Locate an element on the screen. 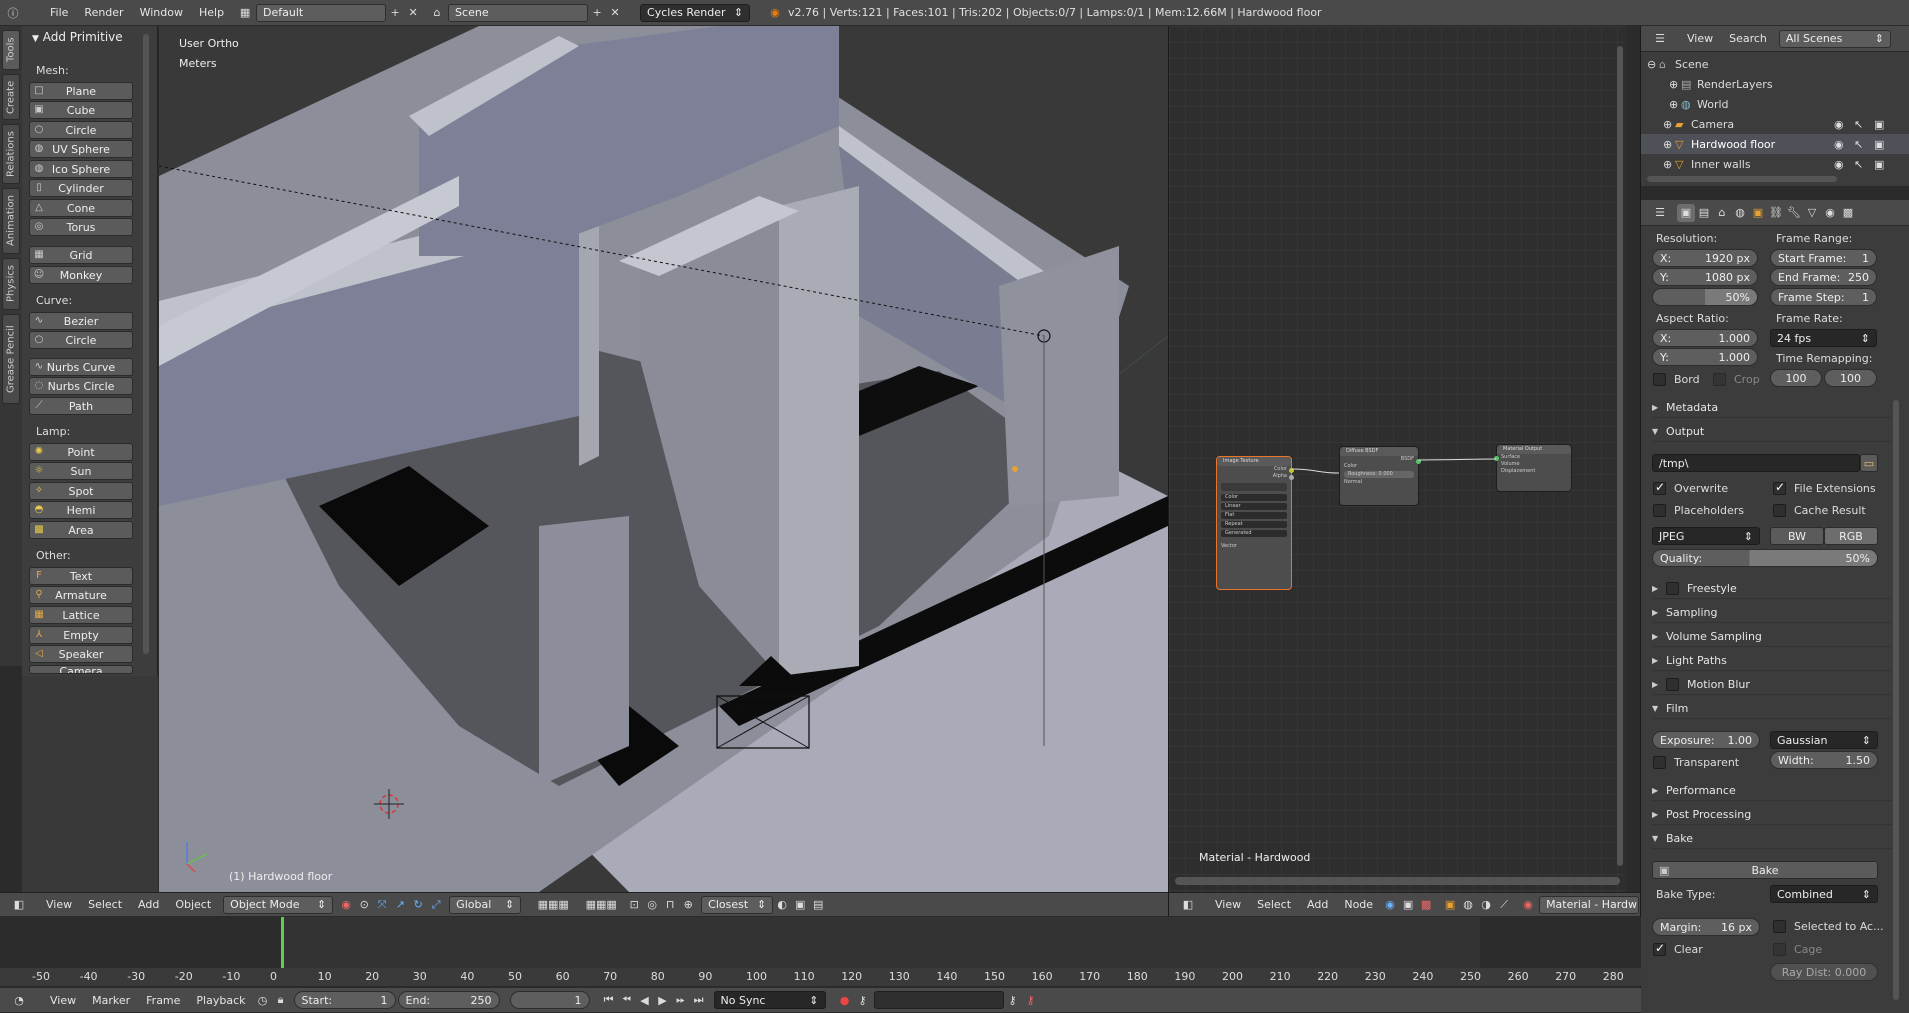 The height and width of the screenshot is (1013, 1909). preview-range-icon: ◷ is located at coordinates (263, 1000).